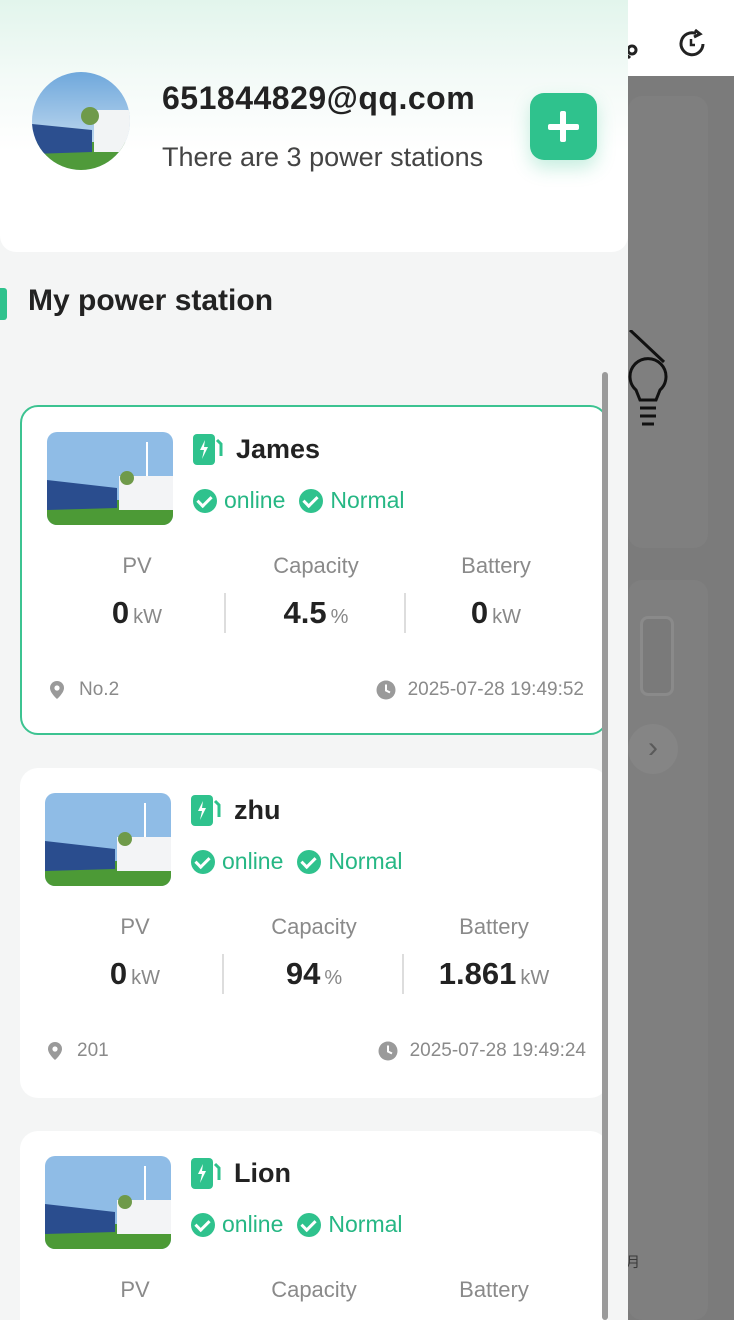 This screenshot has width=734, height=1320. Describe the element at coordinates (496, 592) in the screenshot. I see `battery-metric: Battery 0 kW` at that location.